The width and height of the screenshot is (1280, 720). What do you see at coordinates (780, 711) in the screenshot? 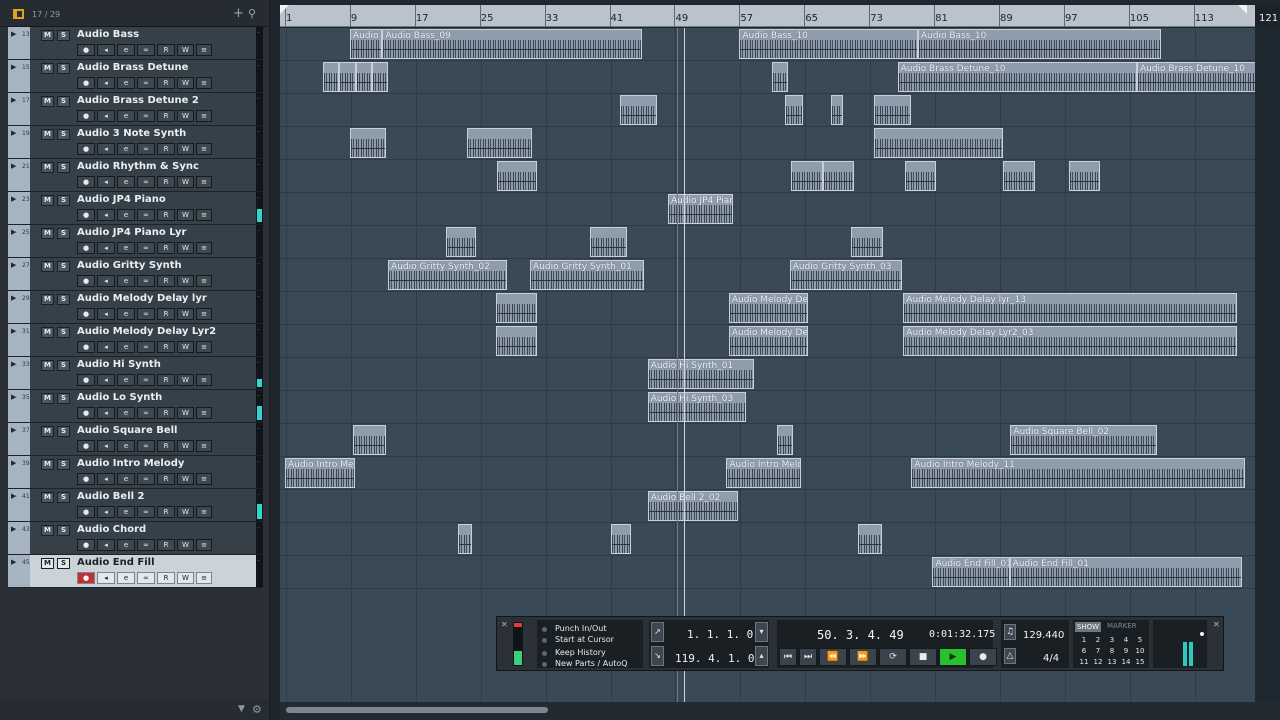
I see `horizontal-scrollbar` at bounding box center [780, 711].